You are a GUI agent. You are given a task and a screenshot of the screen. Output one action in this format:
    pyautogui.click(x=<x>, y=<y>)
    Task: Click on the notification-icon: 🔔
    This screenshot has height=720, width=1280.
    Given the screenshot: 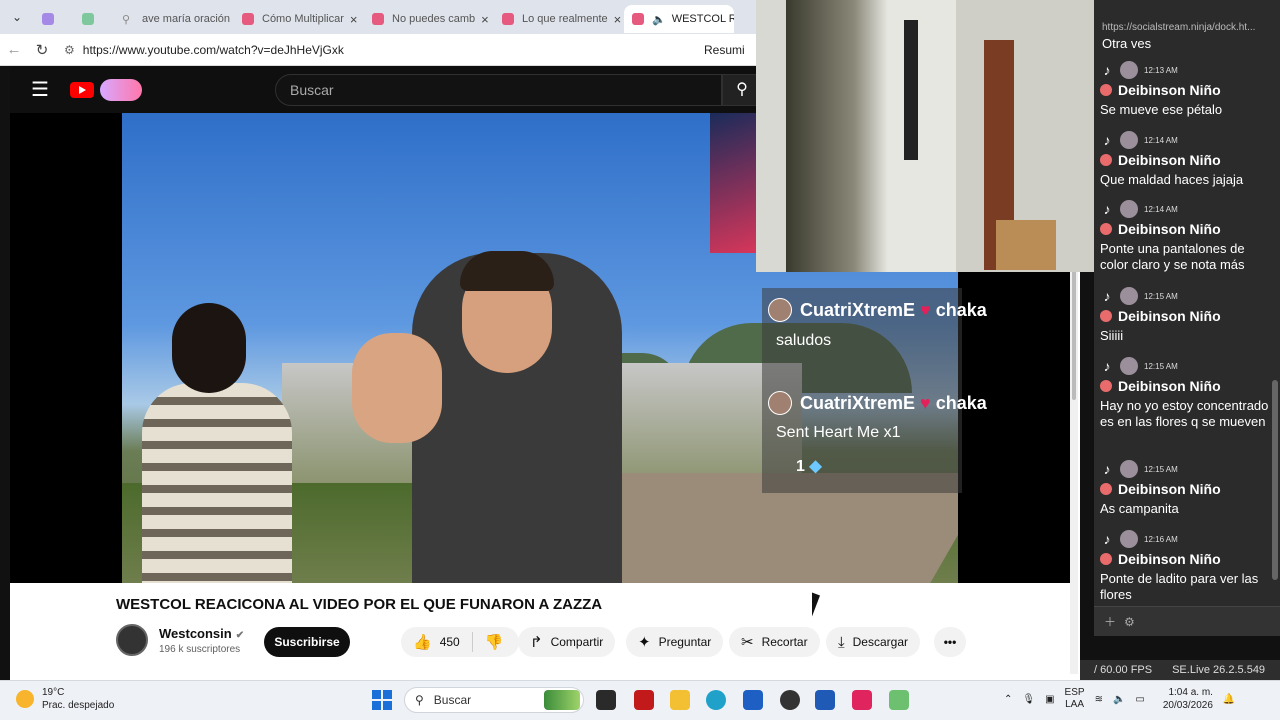 What is the action you would take?
    pyautogui.click(x=1229, y=699)
    